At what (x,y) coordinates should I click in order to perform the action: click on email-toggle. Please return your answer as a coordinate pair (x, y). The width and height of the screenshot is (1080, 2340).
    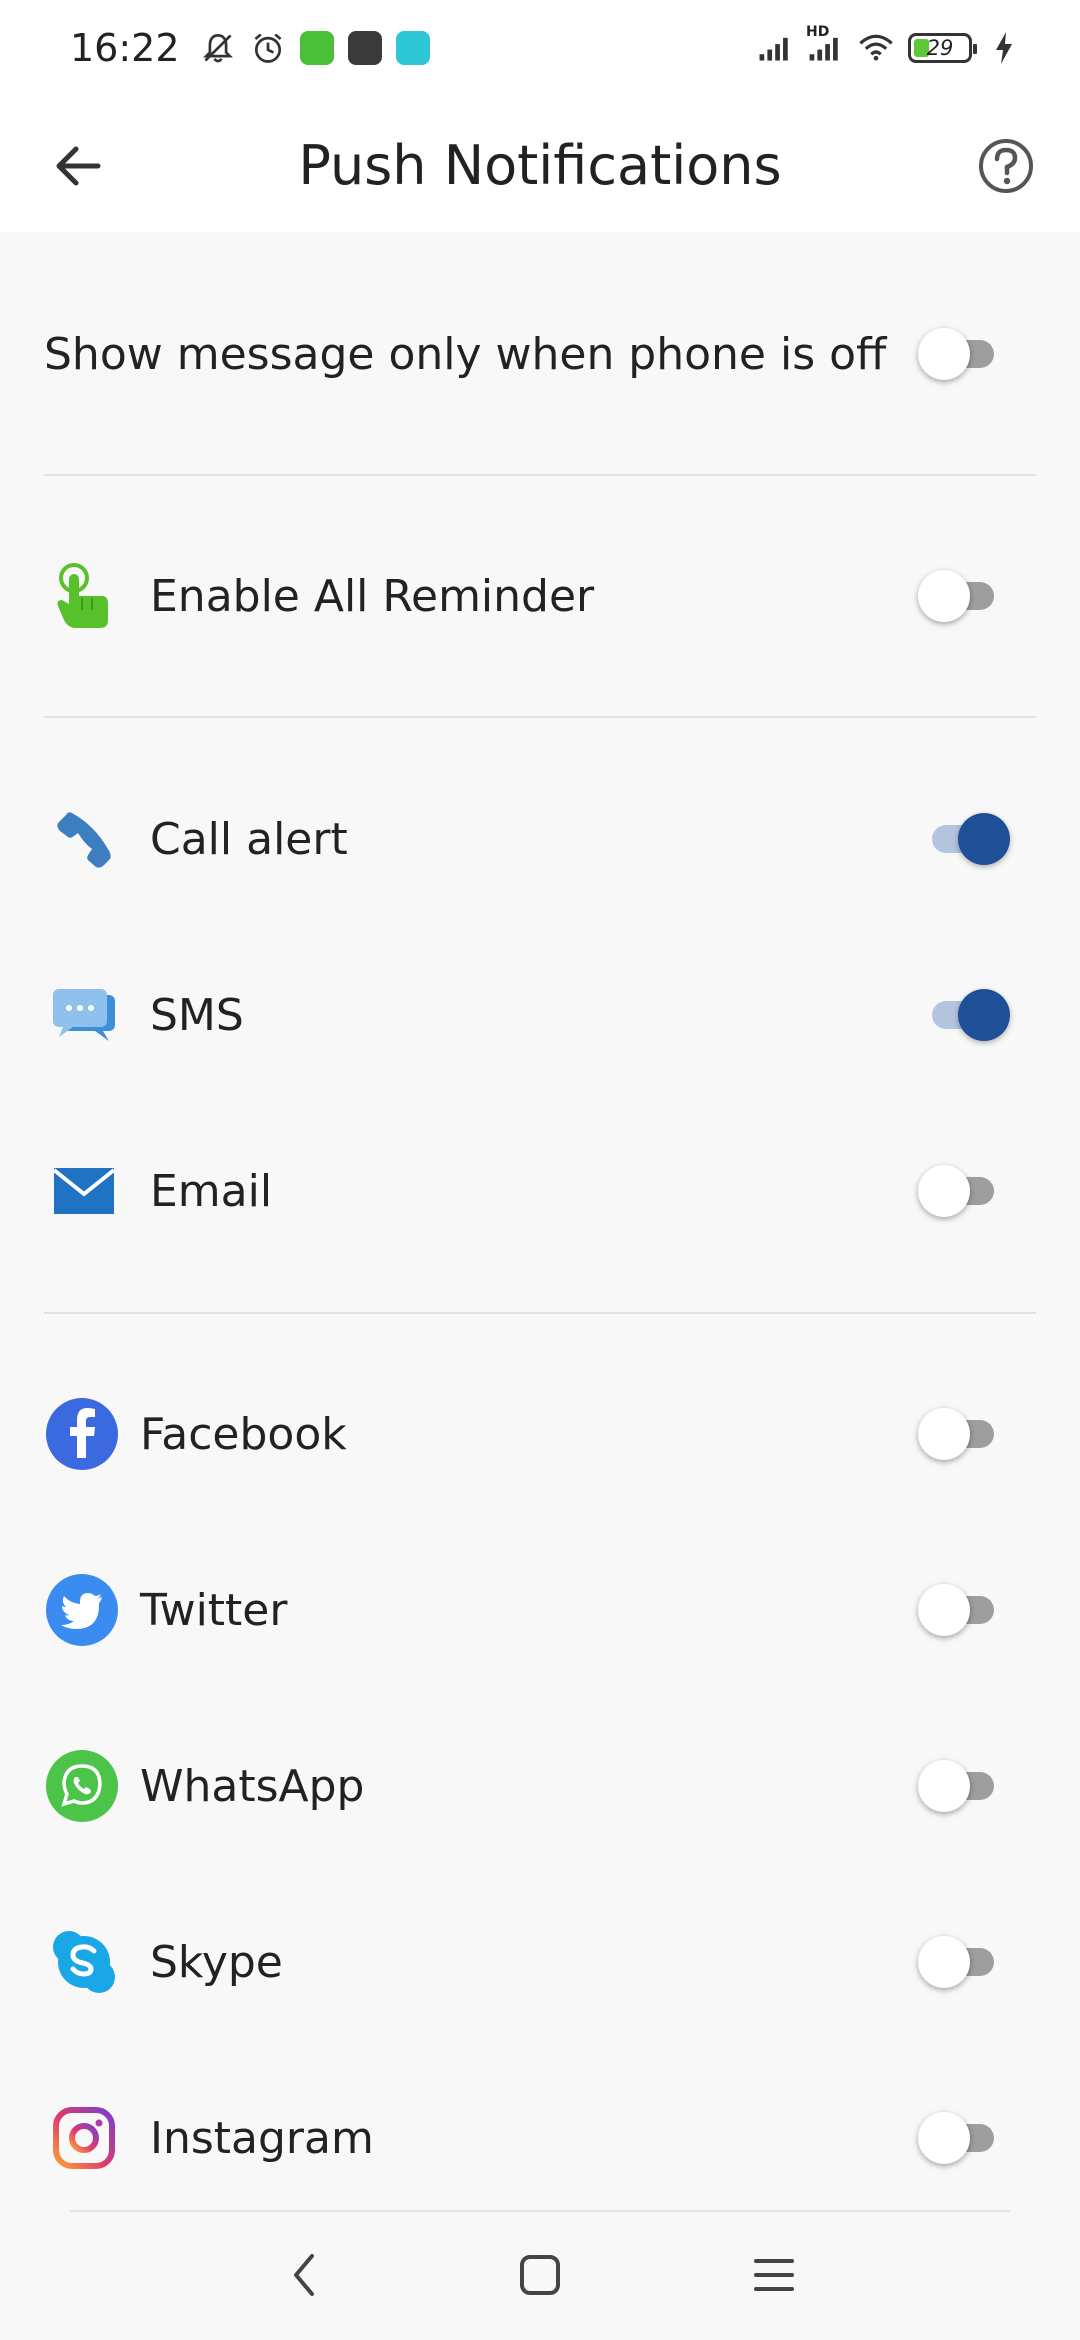
    Looking at the image, I should click on (963, 1191).